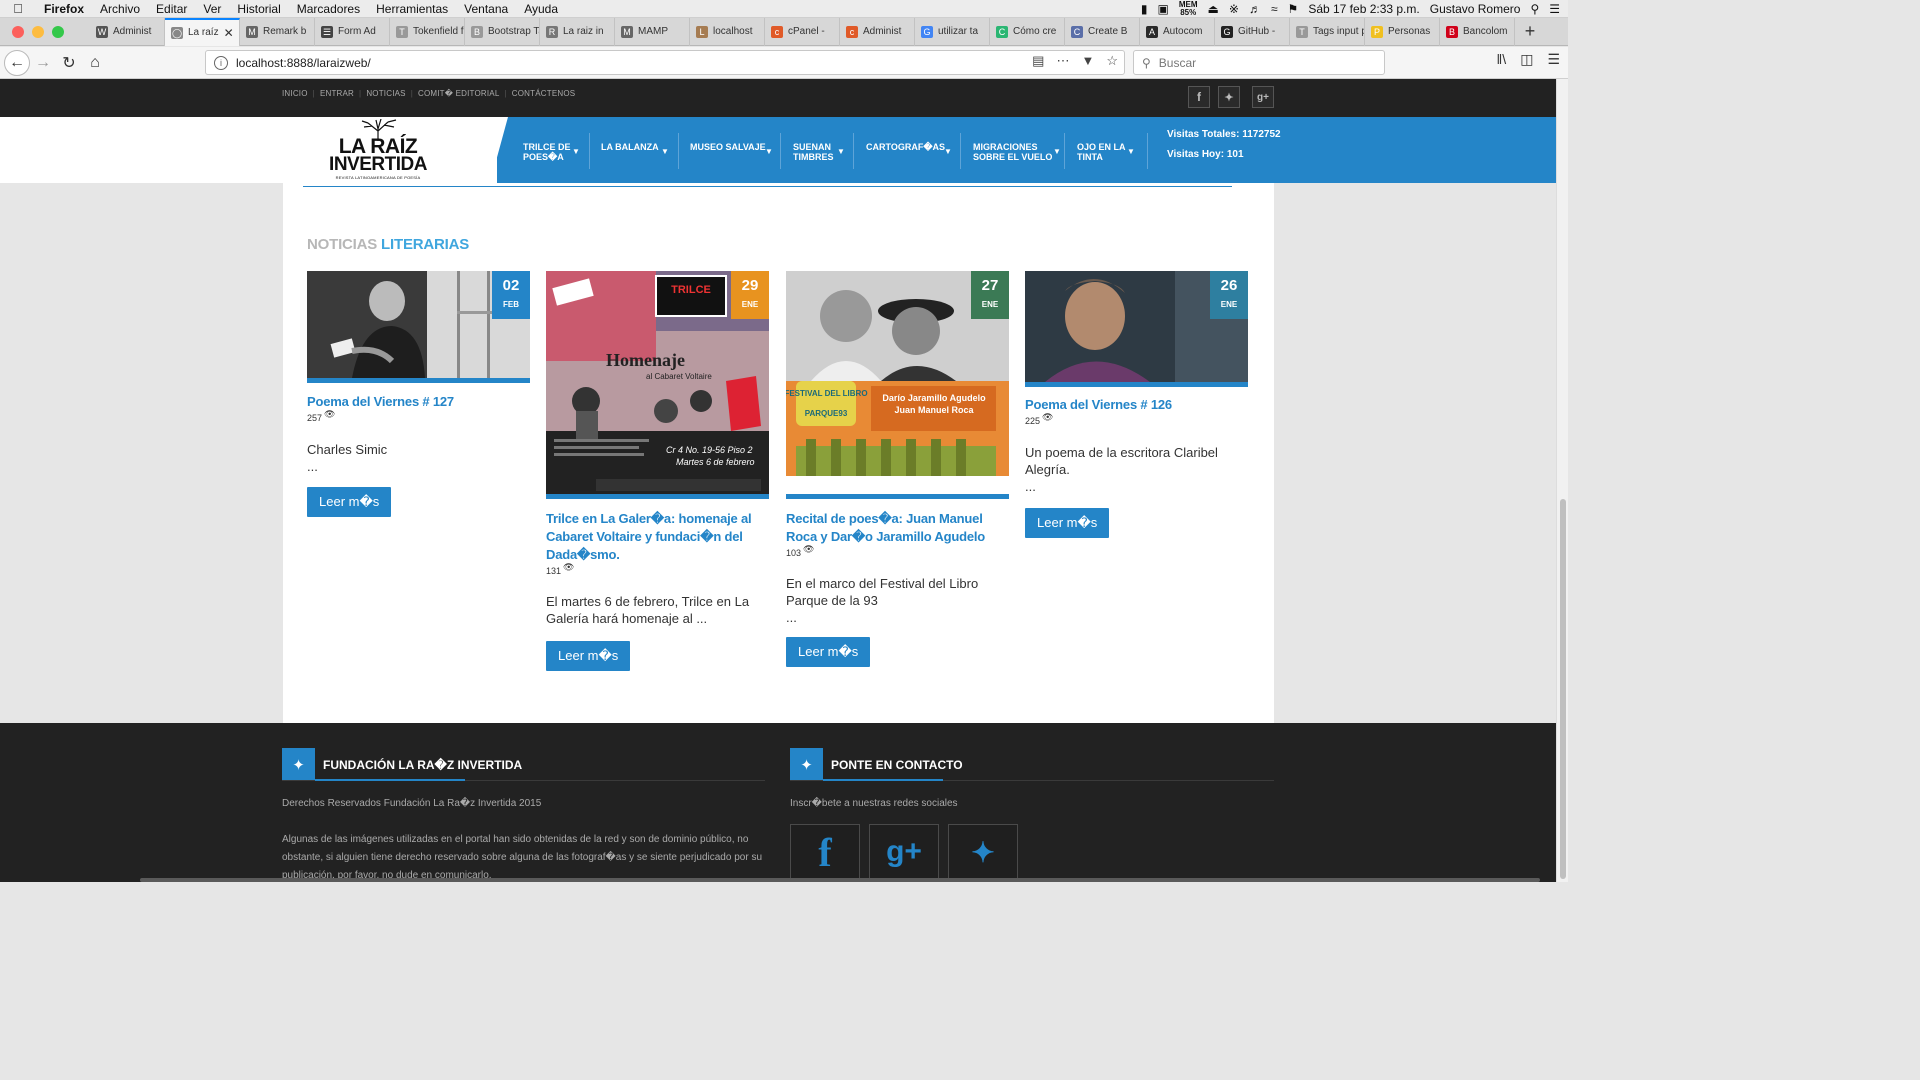 This screenshot has width=1920, height=1080. Describe the element at coordinates (1252, 31) in the screenshot. I see `browser-tab: G GitHub -` at that location.